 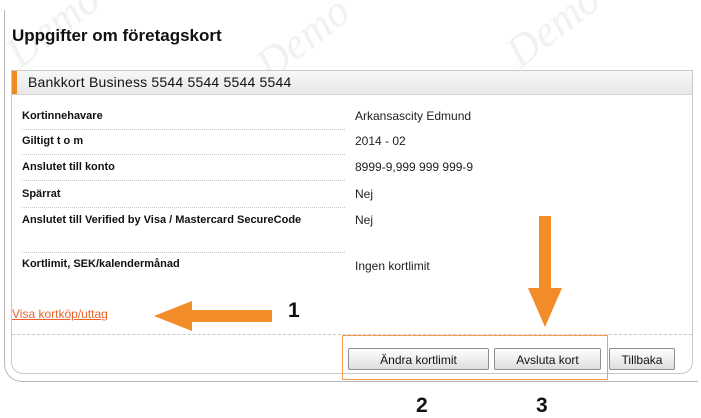 What do you see at coordinates (197, 197) in the screenshot?
I see `detail-row-blocked: Spärrat Nej` at bounding box center [197, 197].